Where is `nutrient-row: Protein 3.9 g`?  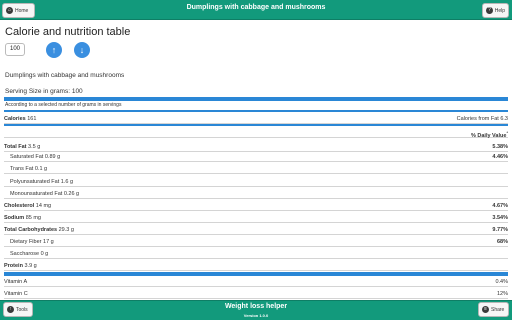 nutrient-row: Protein 3.9 g is located at coordinates (256, 266).